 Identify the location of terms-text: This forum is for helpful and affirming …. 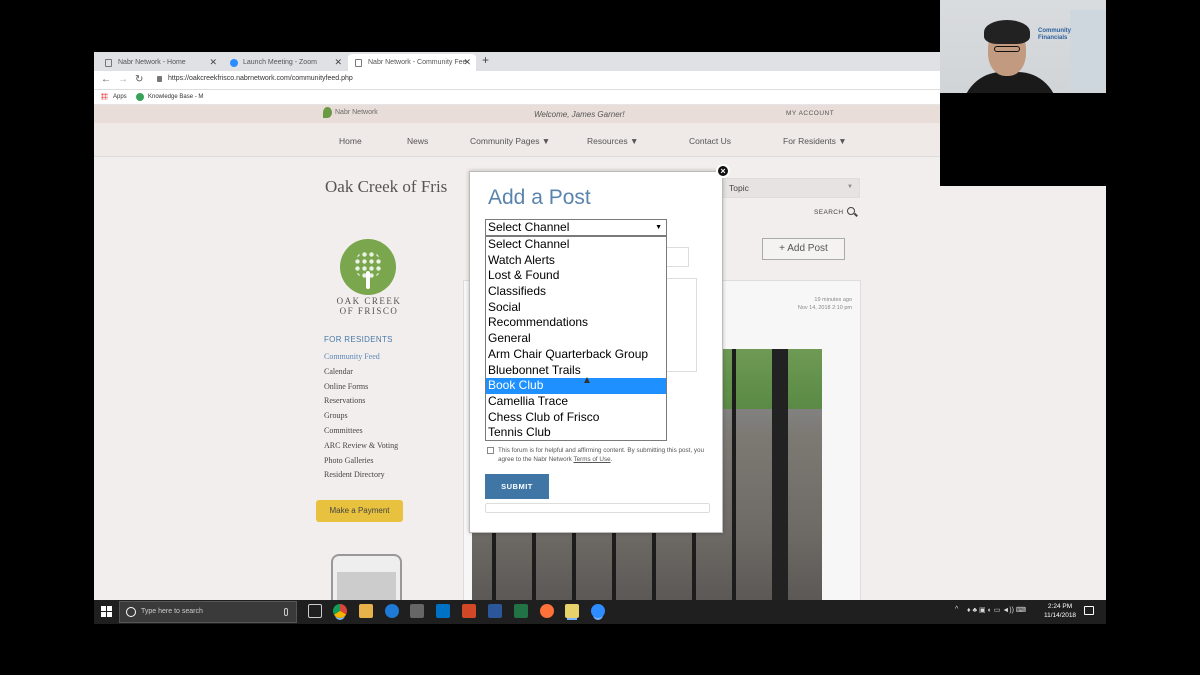
(602, 455).